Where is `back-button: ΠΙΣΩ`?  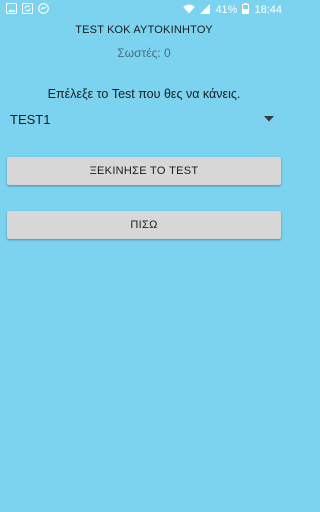
back-button: ΠΙΣΩ is located at coordinates (144, 225).